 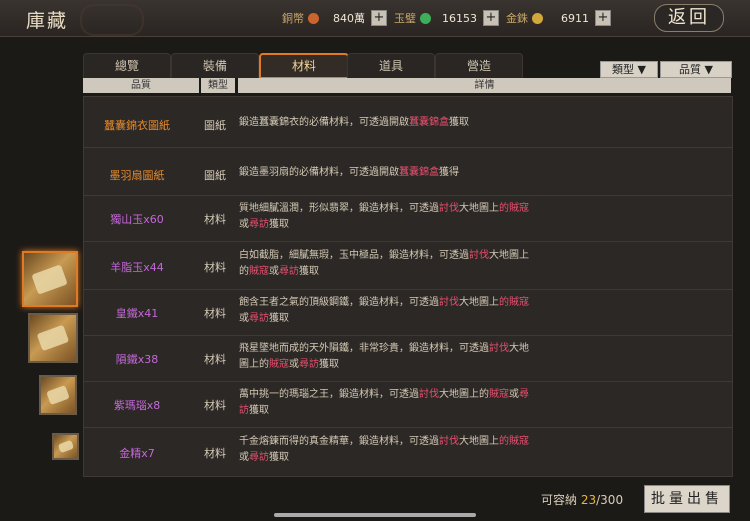 I want to click on item-description: 飽含王者之氣的頂級鋼鐵，鍛造材料，可透過討伐大地圖上的賊寇或尋訪獲取, so click(x=384, y=310).